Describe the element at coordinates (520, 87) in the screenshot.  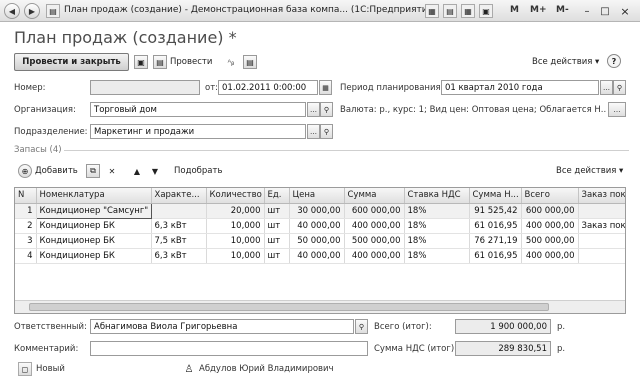
I see `period-field: 01 квартал 2010 года` at that location.